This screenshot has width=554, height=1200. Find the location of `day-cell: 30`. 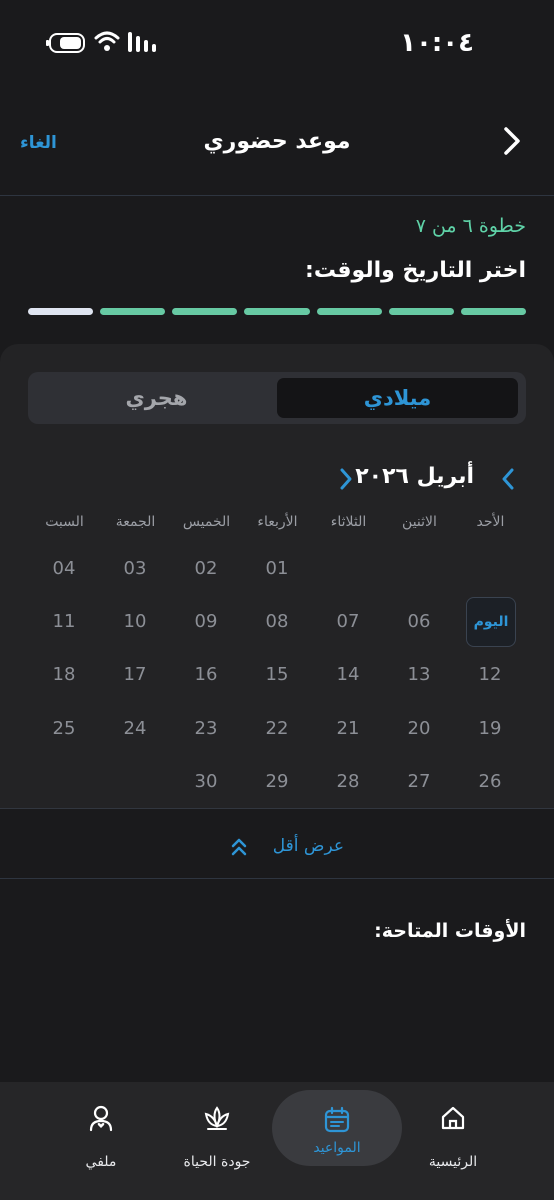

day-cell: 30 is located at coordinates (206, 781).